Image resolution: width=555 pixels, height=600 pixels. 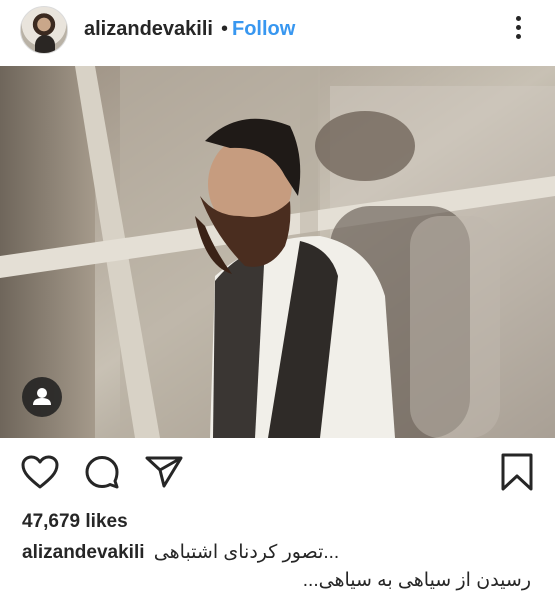 I want to click on user-icon, so click(x=42, y=396).